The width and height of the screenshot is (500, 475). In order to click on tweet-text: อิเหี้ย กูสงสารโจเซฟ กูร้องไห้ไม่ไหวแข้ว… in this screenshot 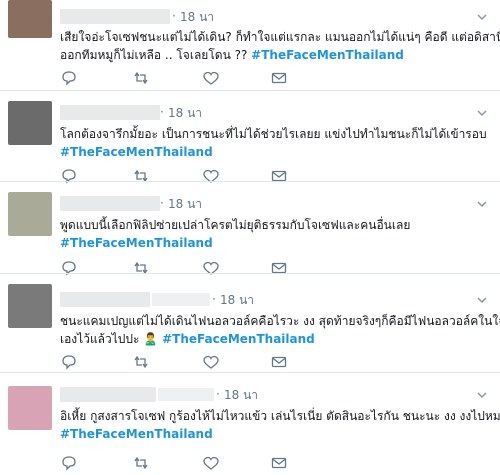, I will do `click(280, 425)`.